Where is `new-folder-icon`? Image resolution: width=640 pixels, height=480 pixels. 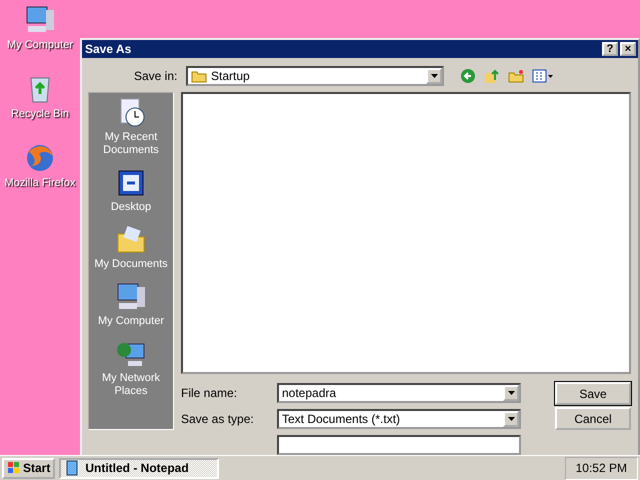
new-folder-icon is located at coordinates (516, 76).